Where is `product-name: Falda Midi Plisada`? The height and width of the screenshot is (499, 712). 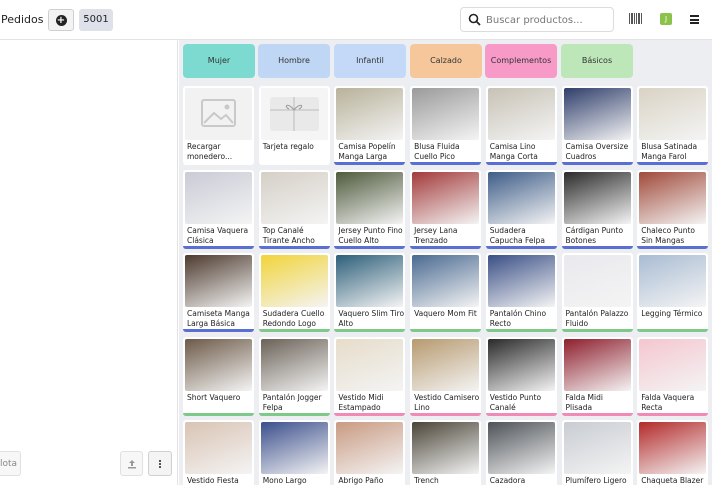
product-name: Falda Midi Plisada is located at coordinates (584, 402).